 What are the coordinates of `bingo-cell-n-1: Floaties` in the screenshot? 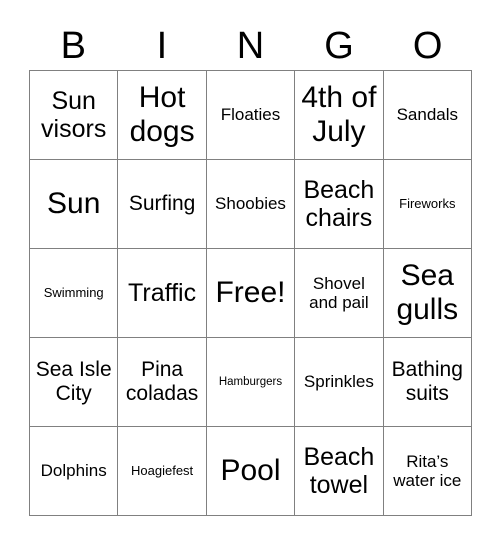 It's located at (251, 115).